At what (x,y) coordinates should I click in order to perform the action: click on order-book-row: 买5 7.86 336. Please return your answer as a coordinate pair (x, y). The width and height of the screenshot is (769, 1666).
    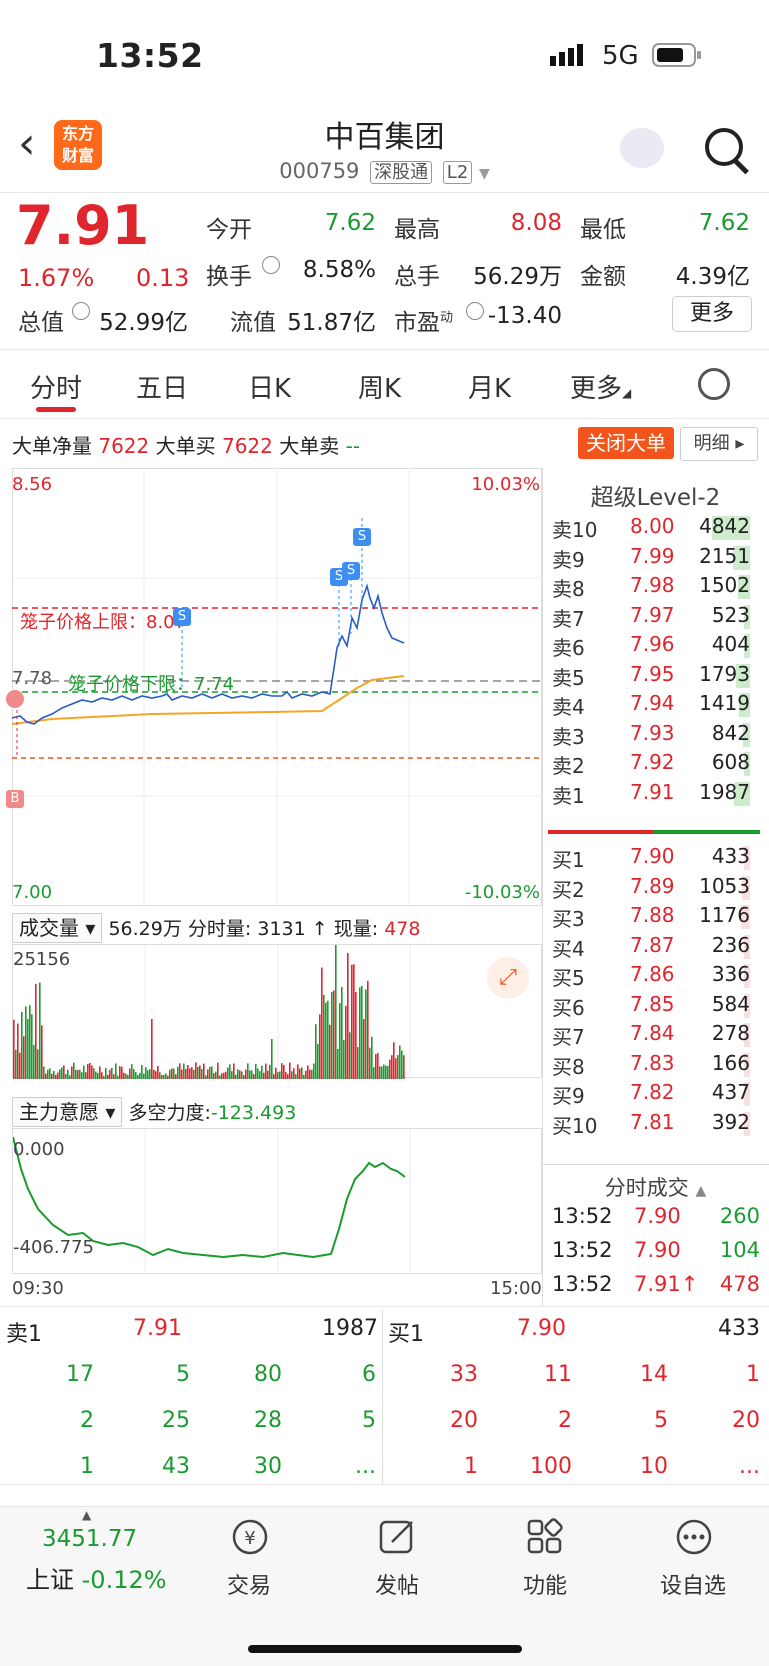
    Looking at the image, I should click on (657, 977).